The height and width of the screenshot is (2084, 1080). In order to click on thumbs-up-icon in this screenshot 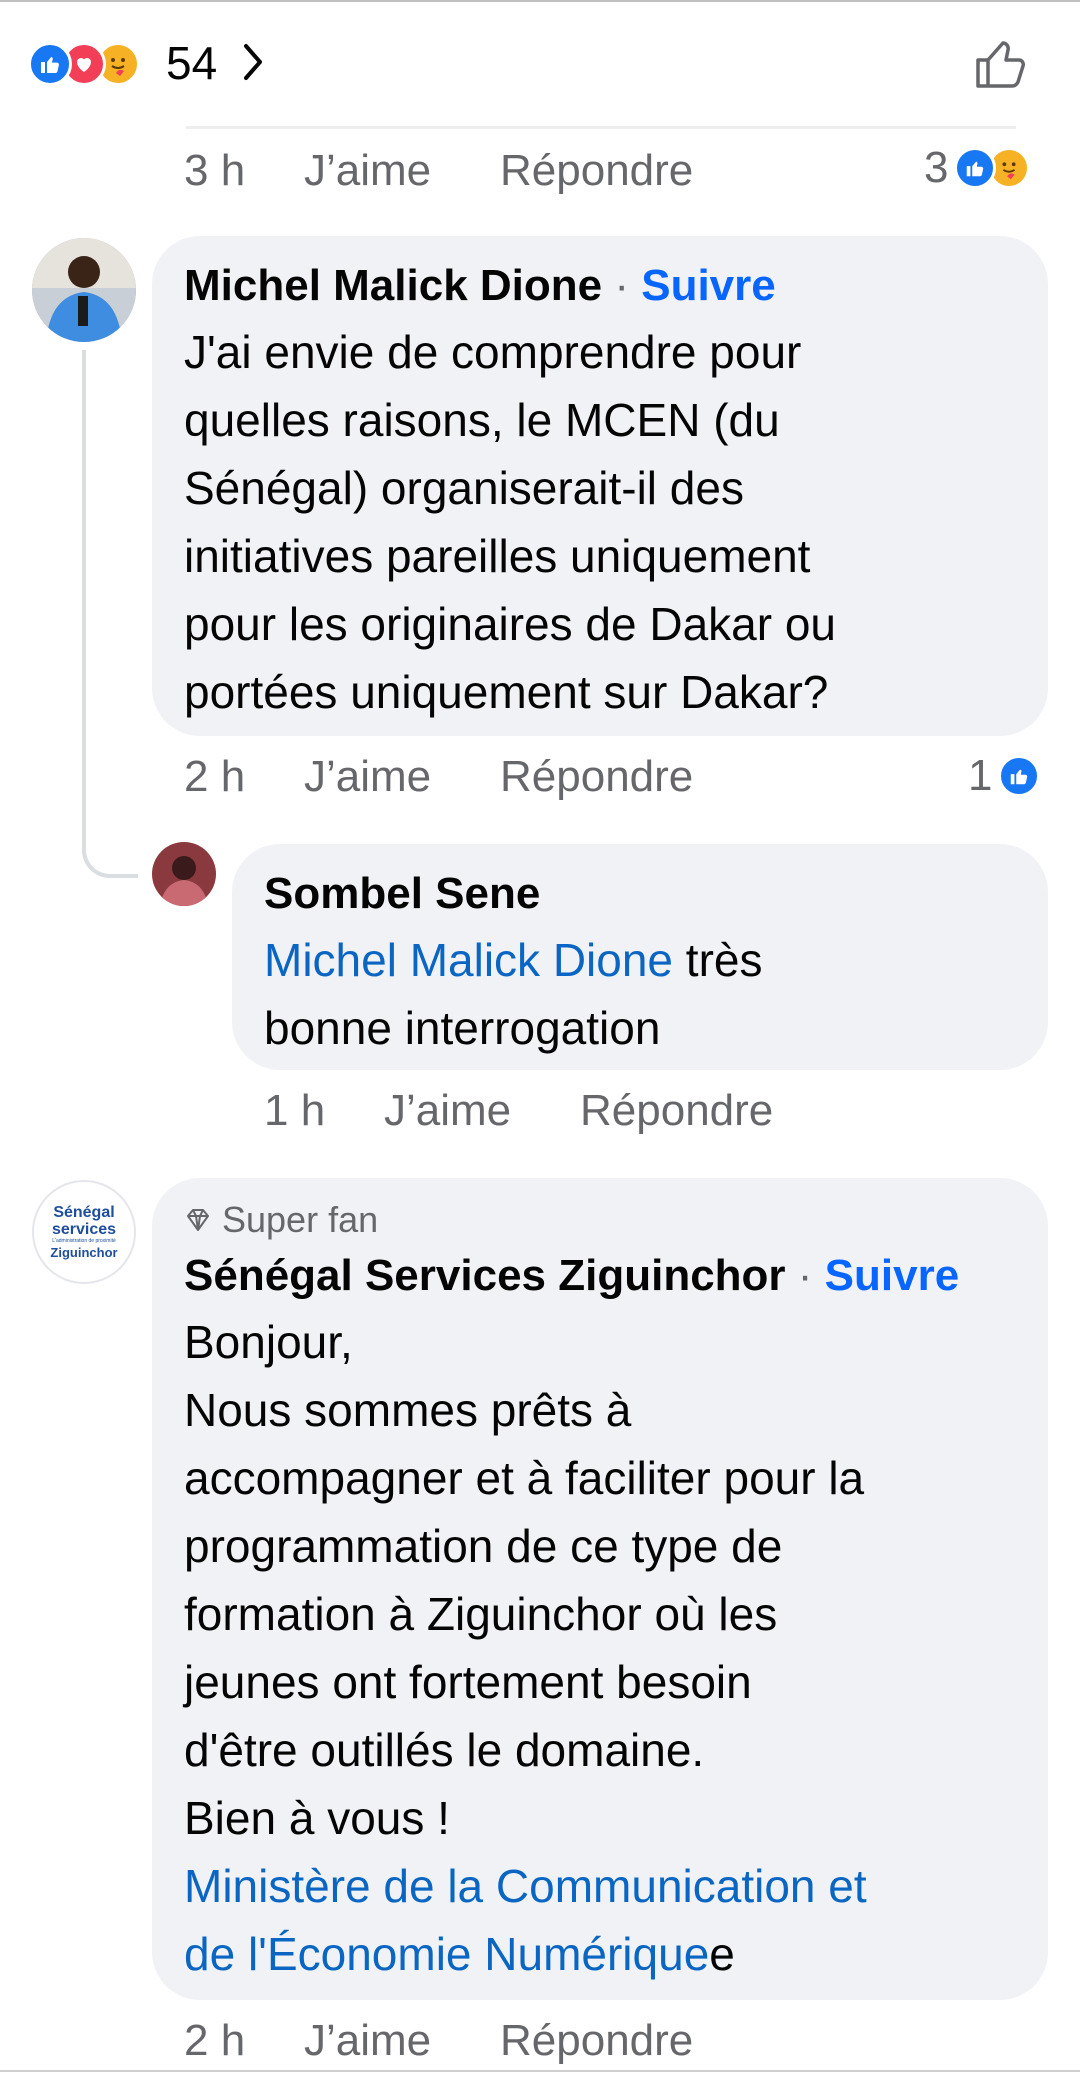, I will do `click(1000, 64)`.